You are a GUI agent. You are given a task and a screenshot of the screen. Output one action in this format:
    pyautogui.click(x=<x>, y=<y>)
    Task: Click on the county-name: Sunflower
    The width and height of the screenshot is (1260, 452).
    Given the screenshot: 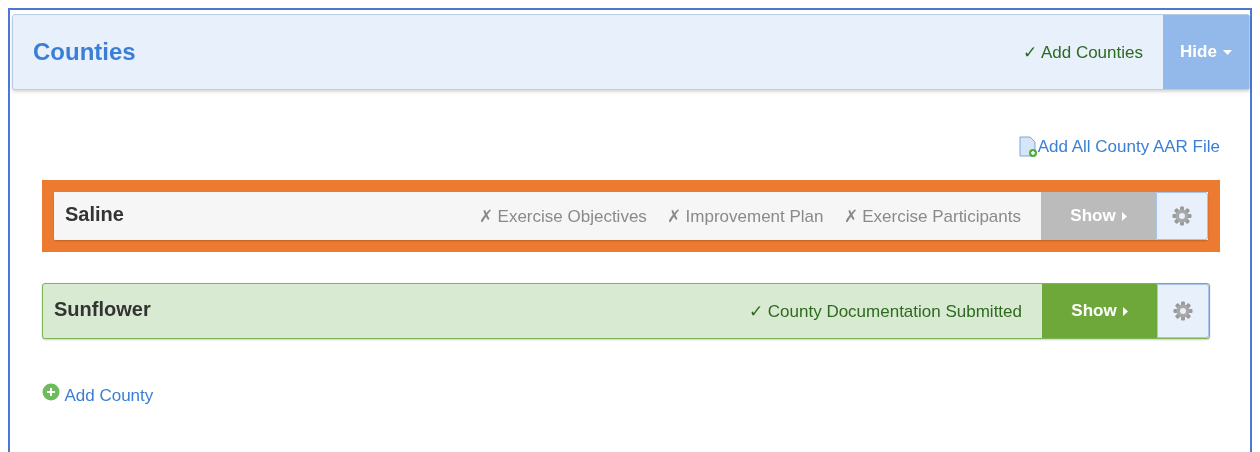 What is the action you would take?
    pyautogui.click(x=102, y=309)
    